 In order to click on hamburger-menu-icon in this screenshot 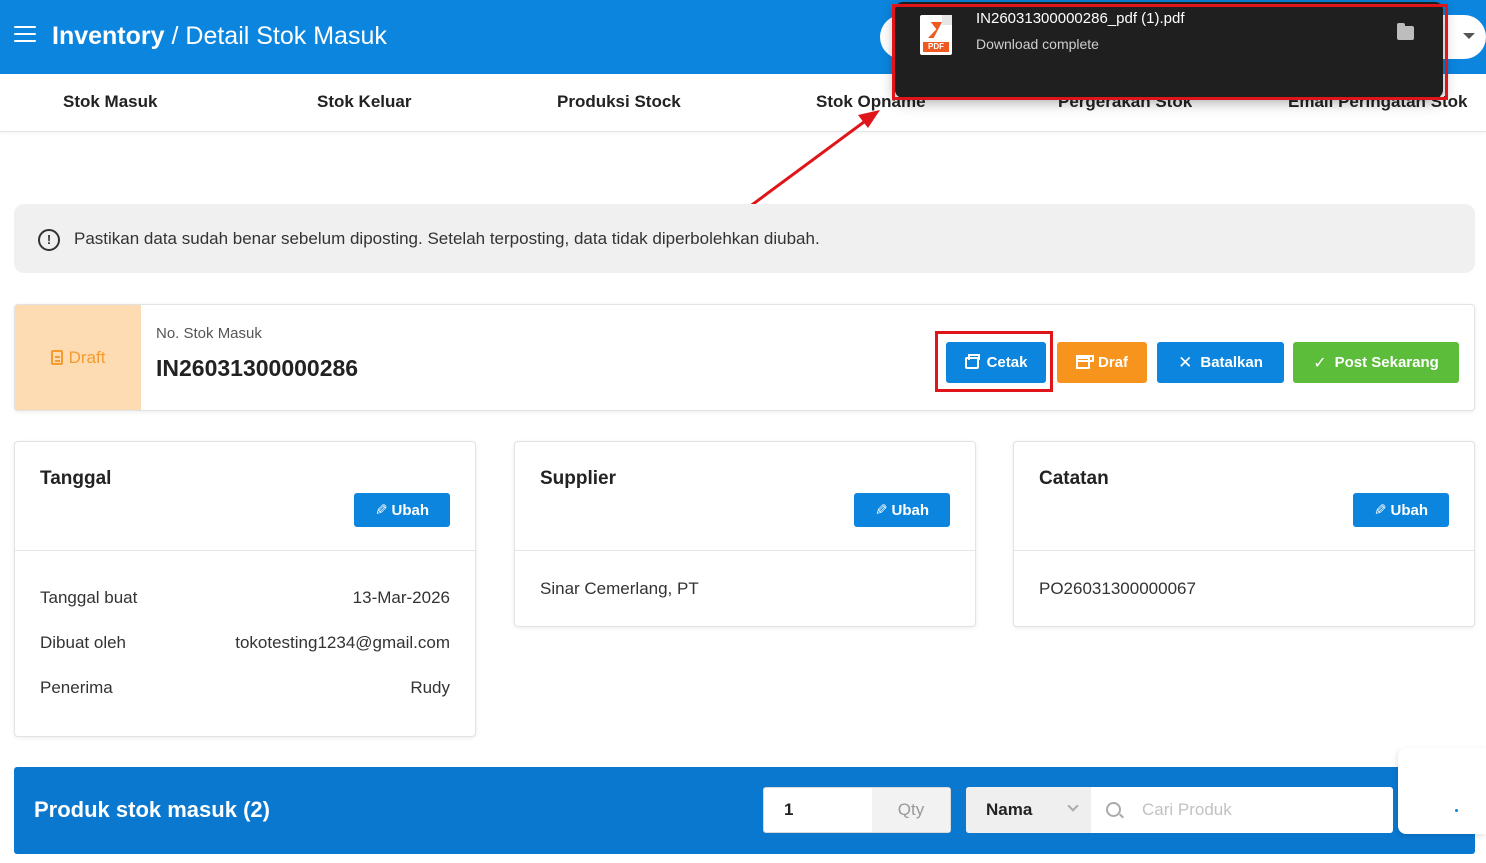, I will do `click(25, 35)`.